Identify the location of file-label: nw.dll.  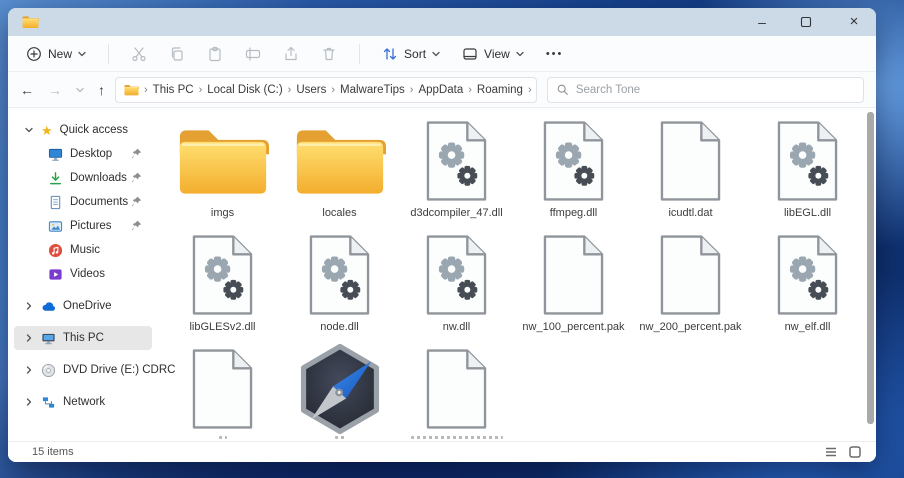
(456, 327).